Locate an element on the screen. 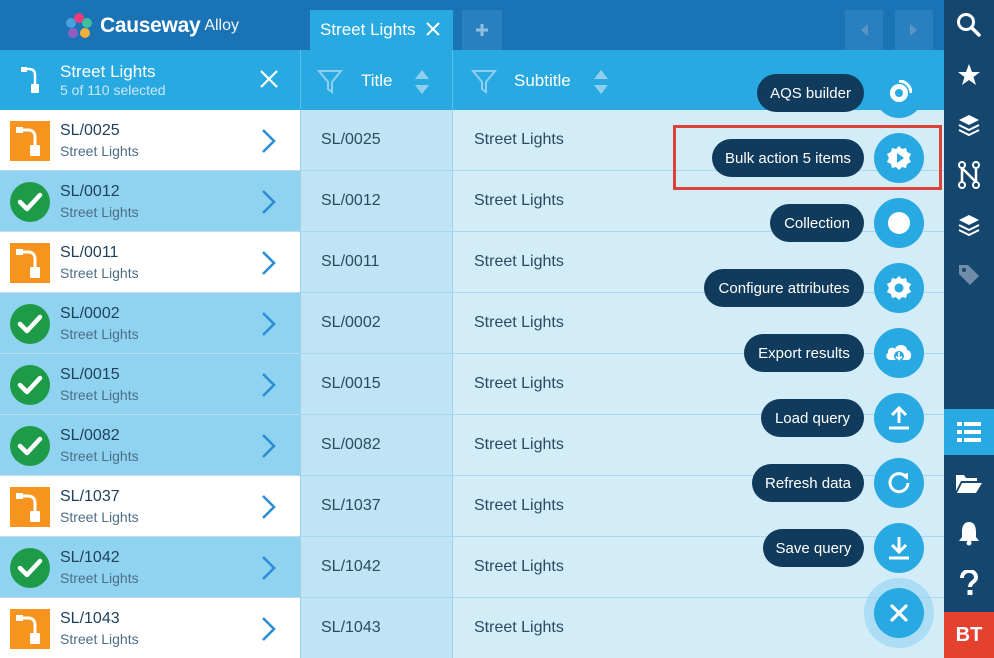  table-cell-title: SL/0082 is located at coordinates (376, 445).